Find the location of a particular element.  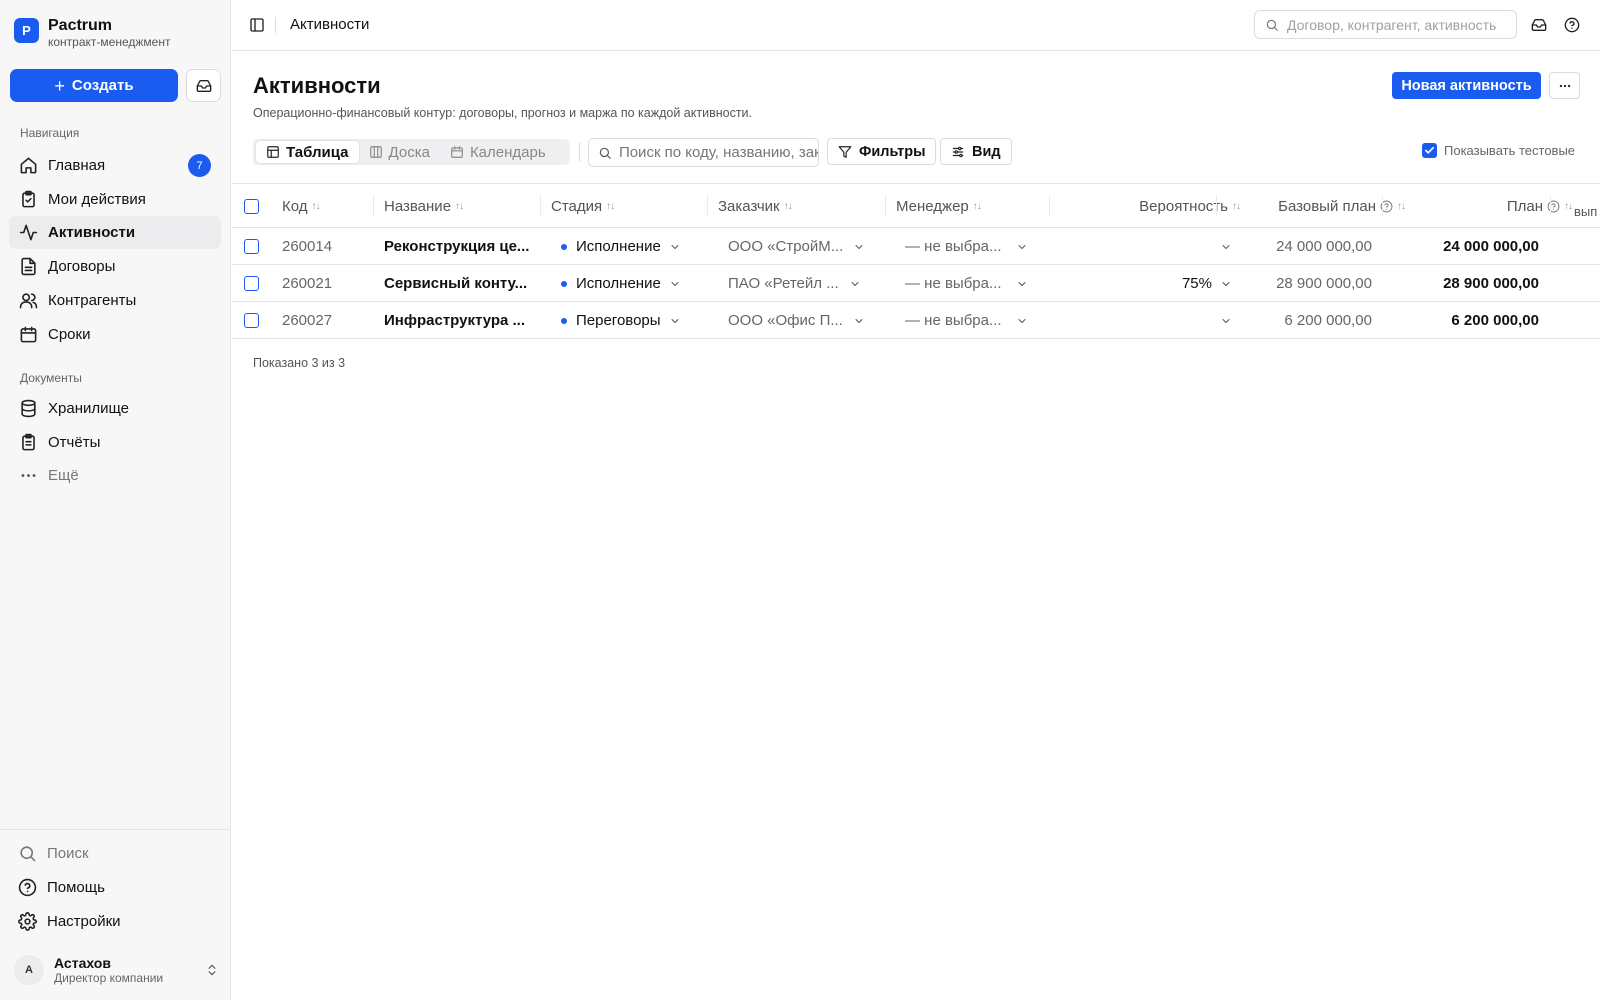

sidebar-item-counterparties: Контрагенты is located at coordinates (115, 300).